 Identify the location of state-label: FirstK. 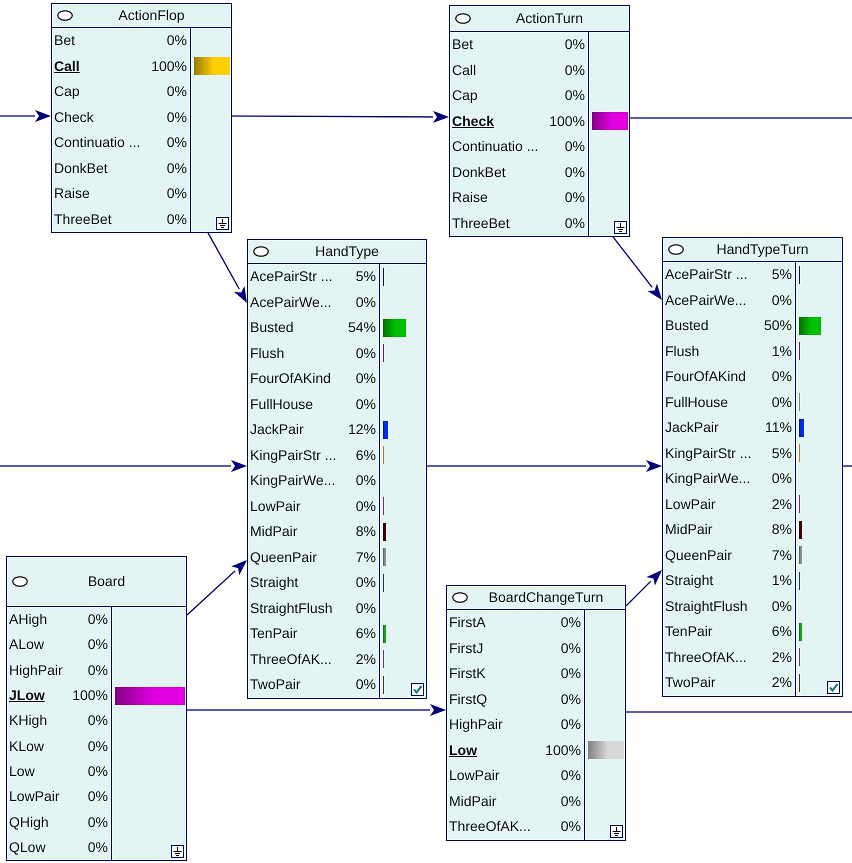
(467, 673).